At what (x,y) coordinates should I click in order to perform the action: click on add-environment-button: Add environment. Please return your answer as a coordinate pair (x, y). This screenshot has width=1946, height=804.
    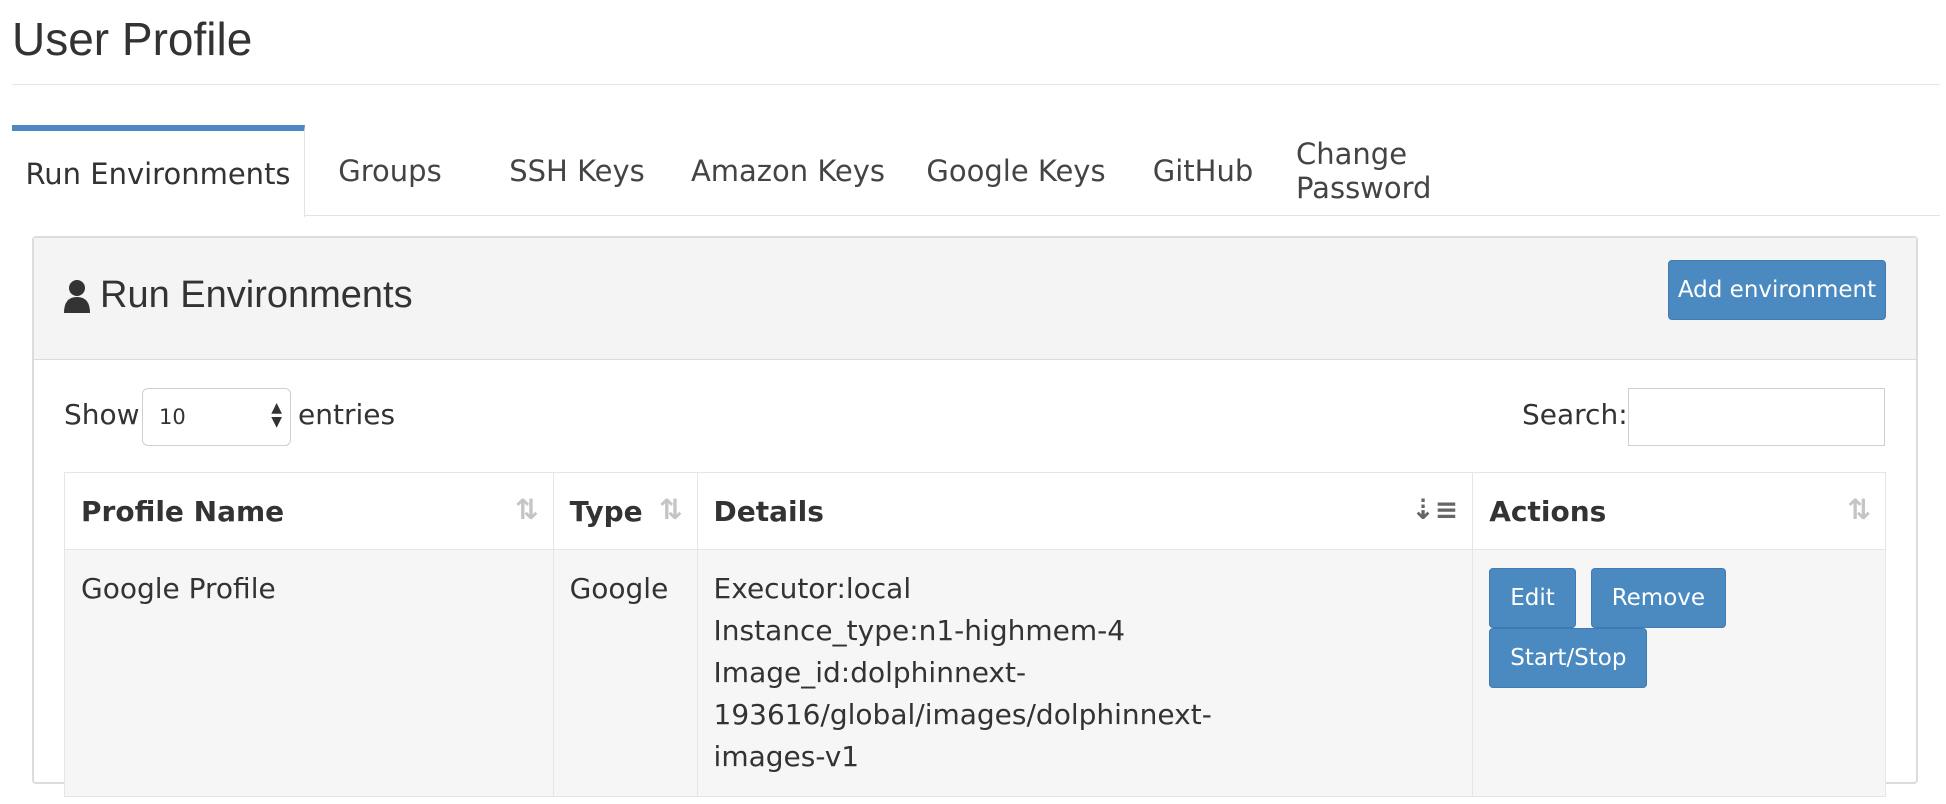
    Looking at the image, I should click on (1777, 290).